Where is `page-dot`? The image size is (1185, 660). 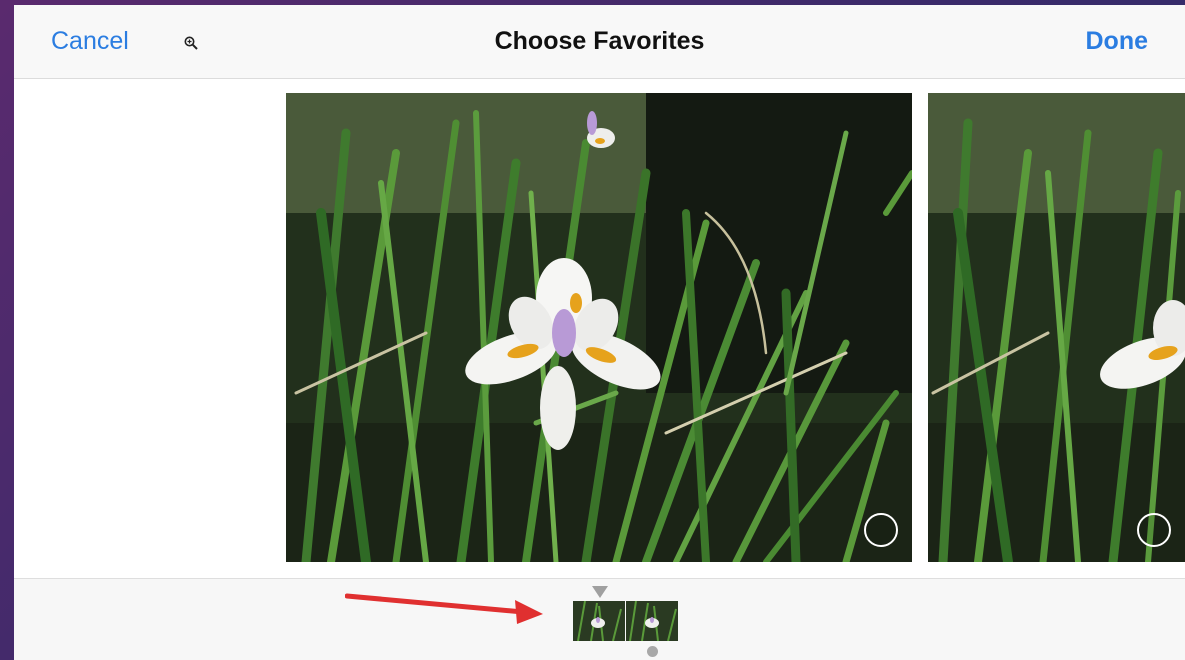 page-dot is located at coordinates (652, 651).